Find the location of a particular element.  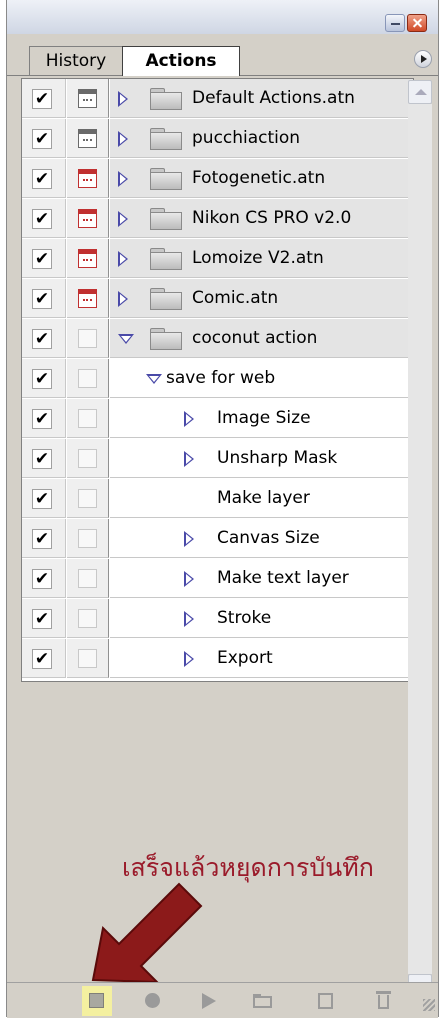

row-label: Make layer is located at coordinates (263, 498).